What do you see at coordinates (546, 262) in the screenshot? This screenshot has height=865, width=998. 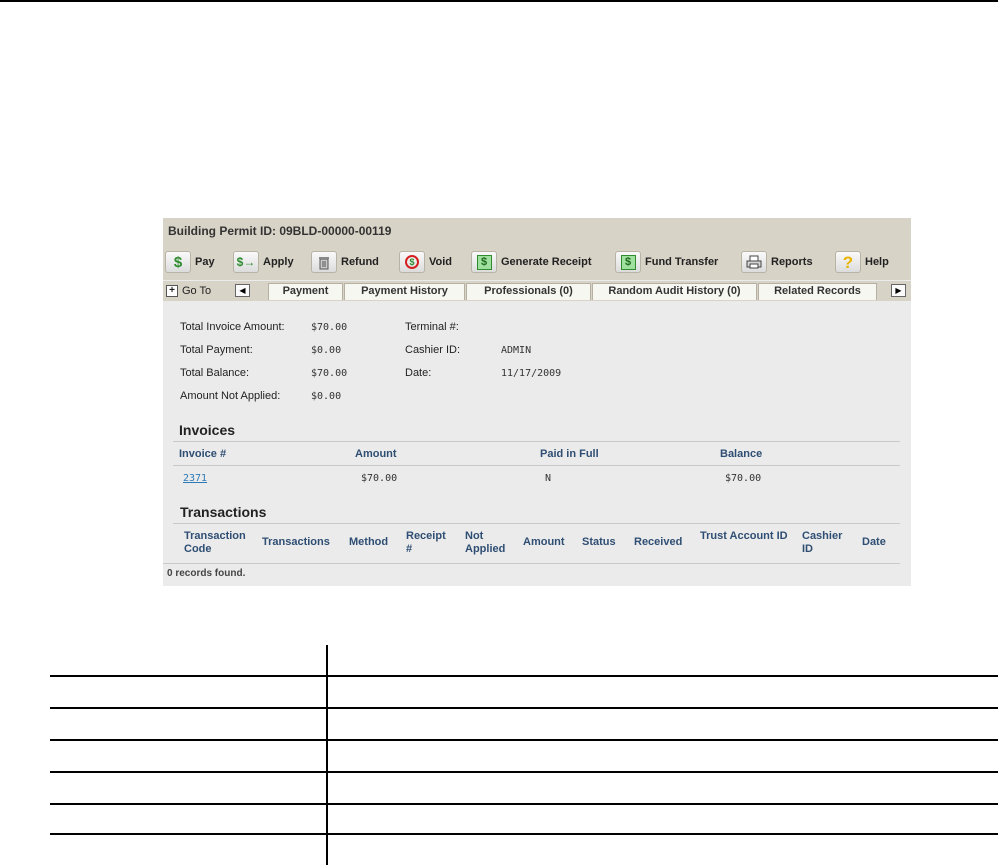 I see `generate-receipt-label: Generate Receipt` at bounding box center [546, 262].